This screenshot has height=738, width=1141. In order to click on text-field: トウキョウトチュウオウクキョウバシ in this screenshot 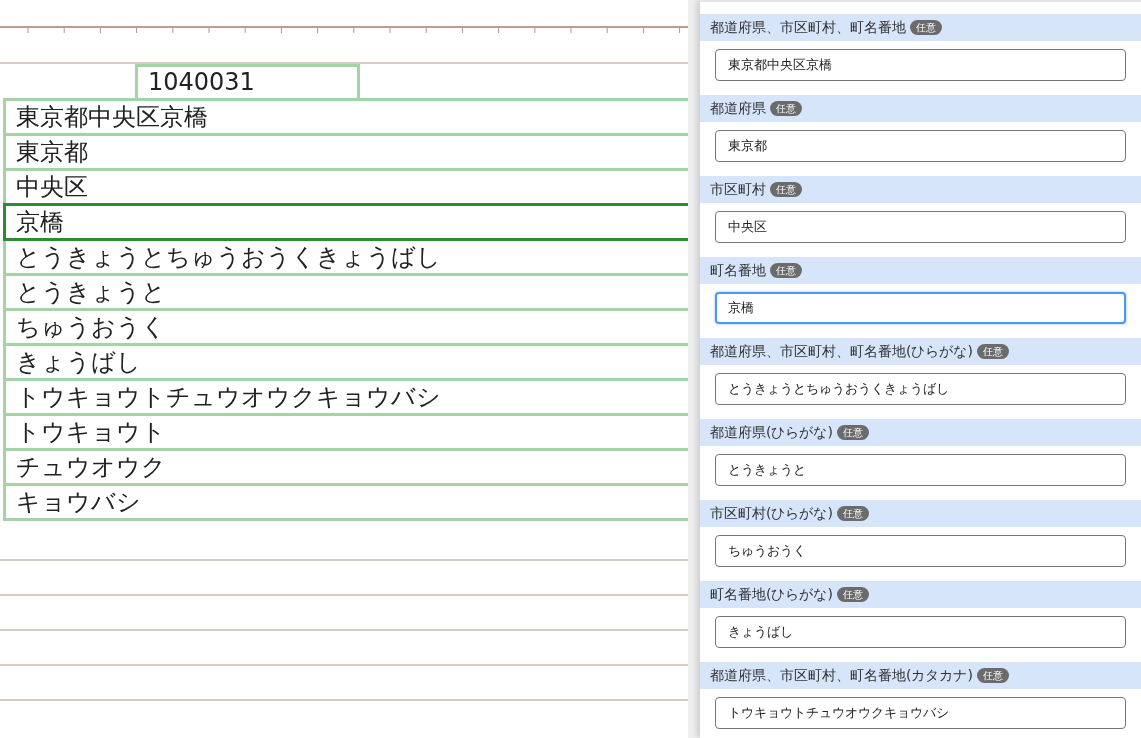, I will do `click(920, 713)`.